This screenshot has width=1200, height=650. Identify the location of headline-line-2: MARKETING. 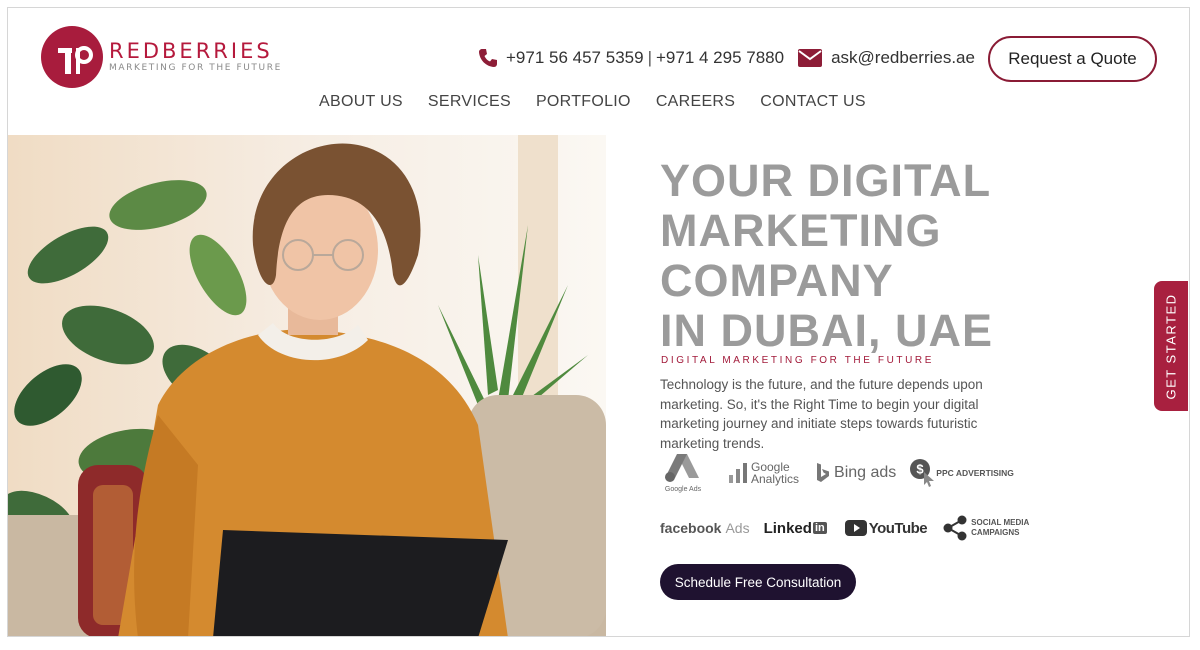
(801, 230).